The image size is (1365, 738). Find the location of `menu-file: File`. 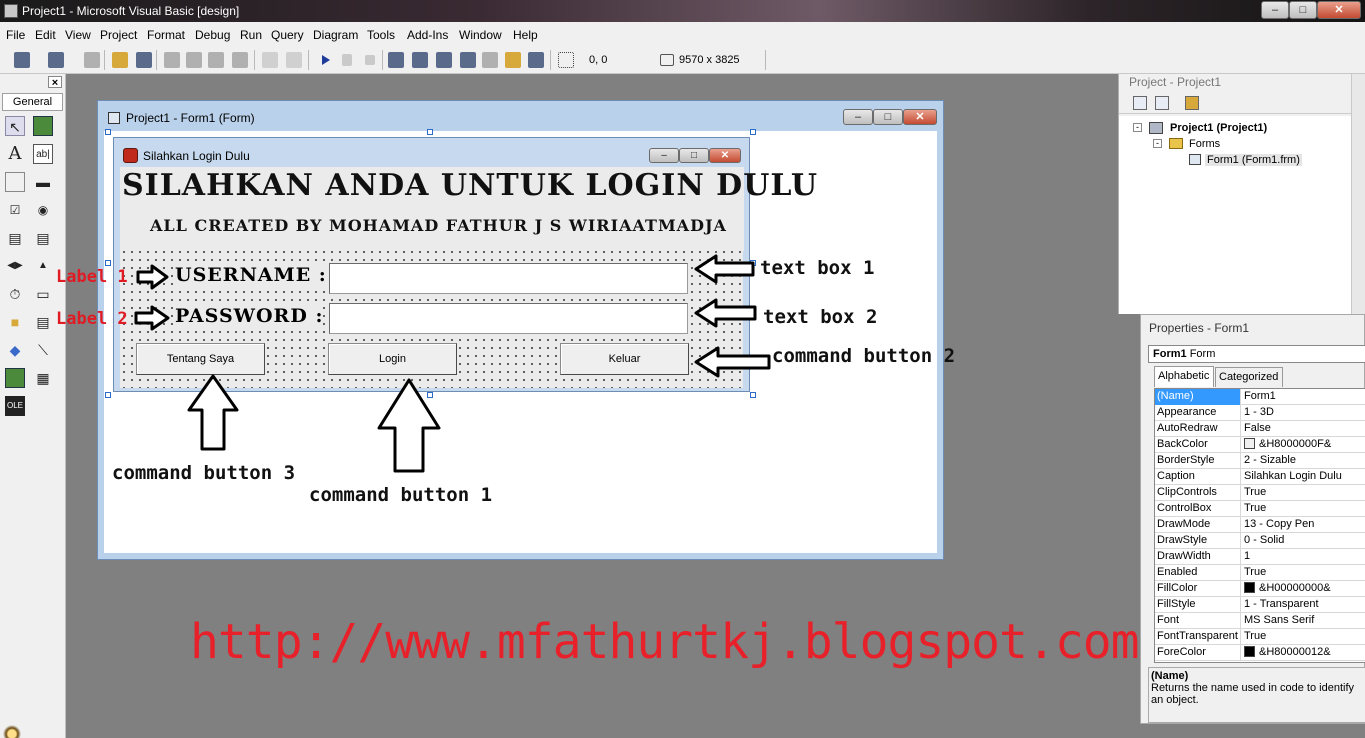

menu-file: File is located at coordinates (15, 35).